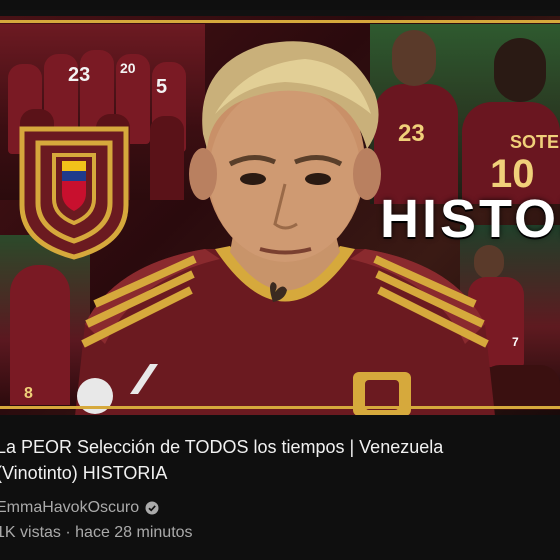 The width and height of the screenshot is (560, 560). I want to click on jersey-name: SOTELDO, so click(535, 142).